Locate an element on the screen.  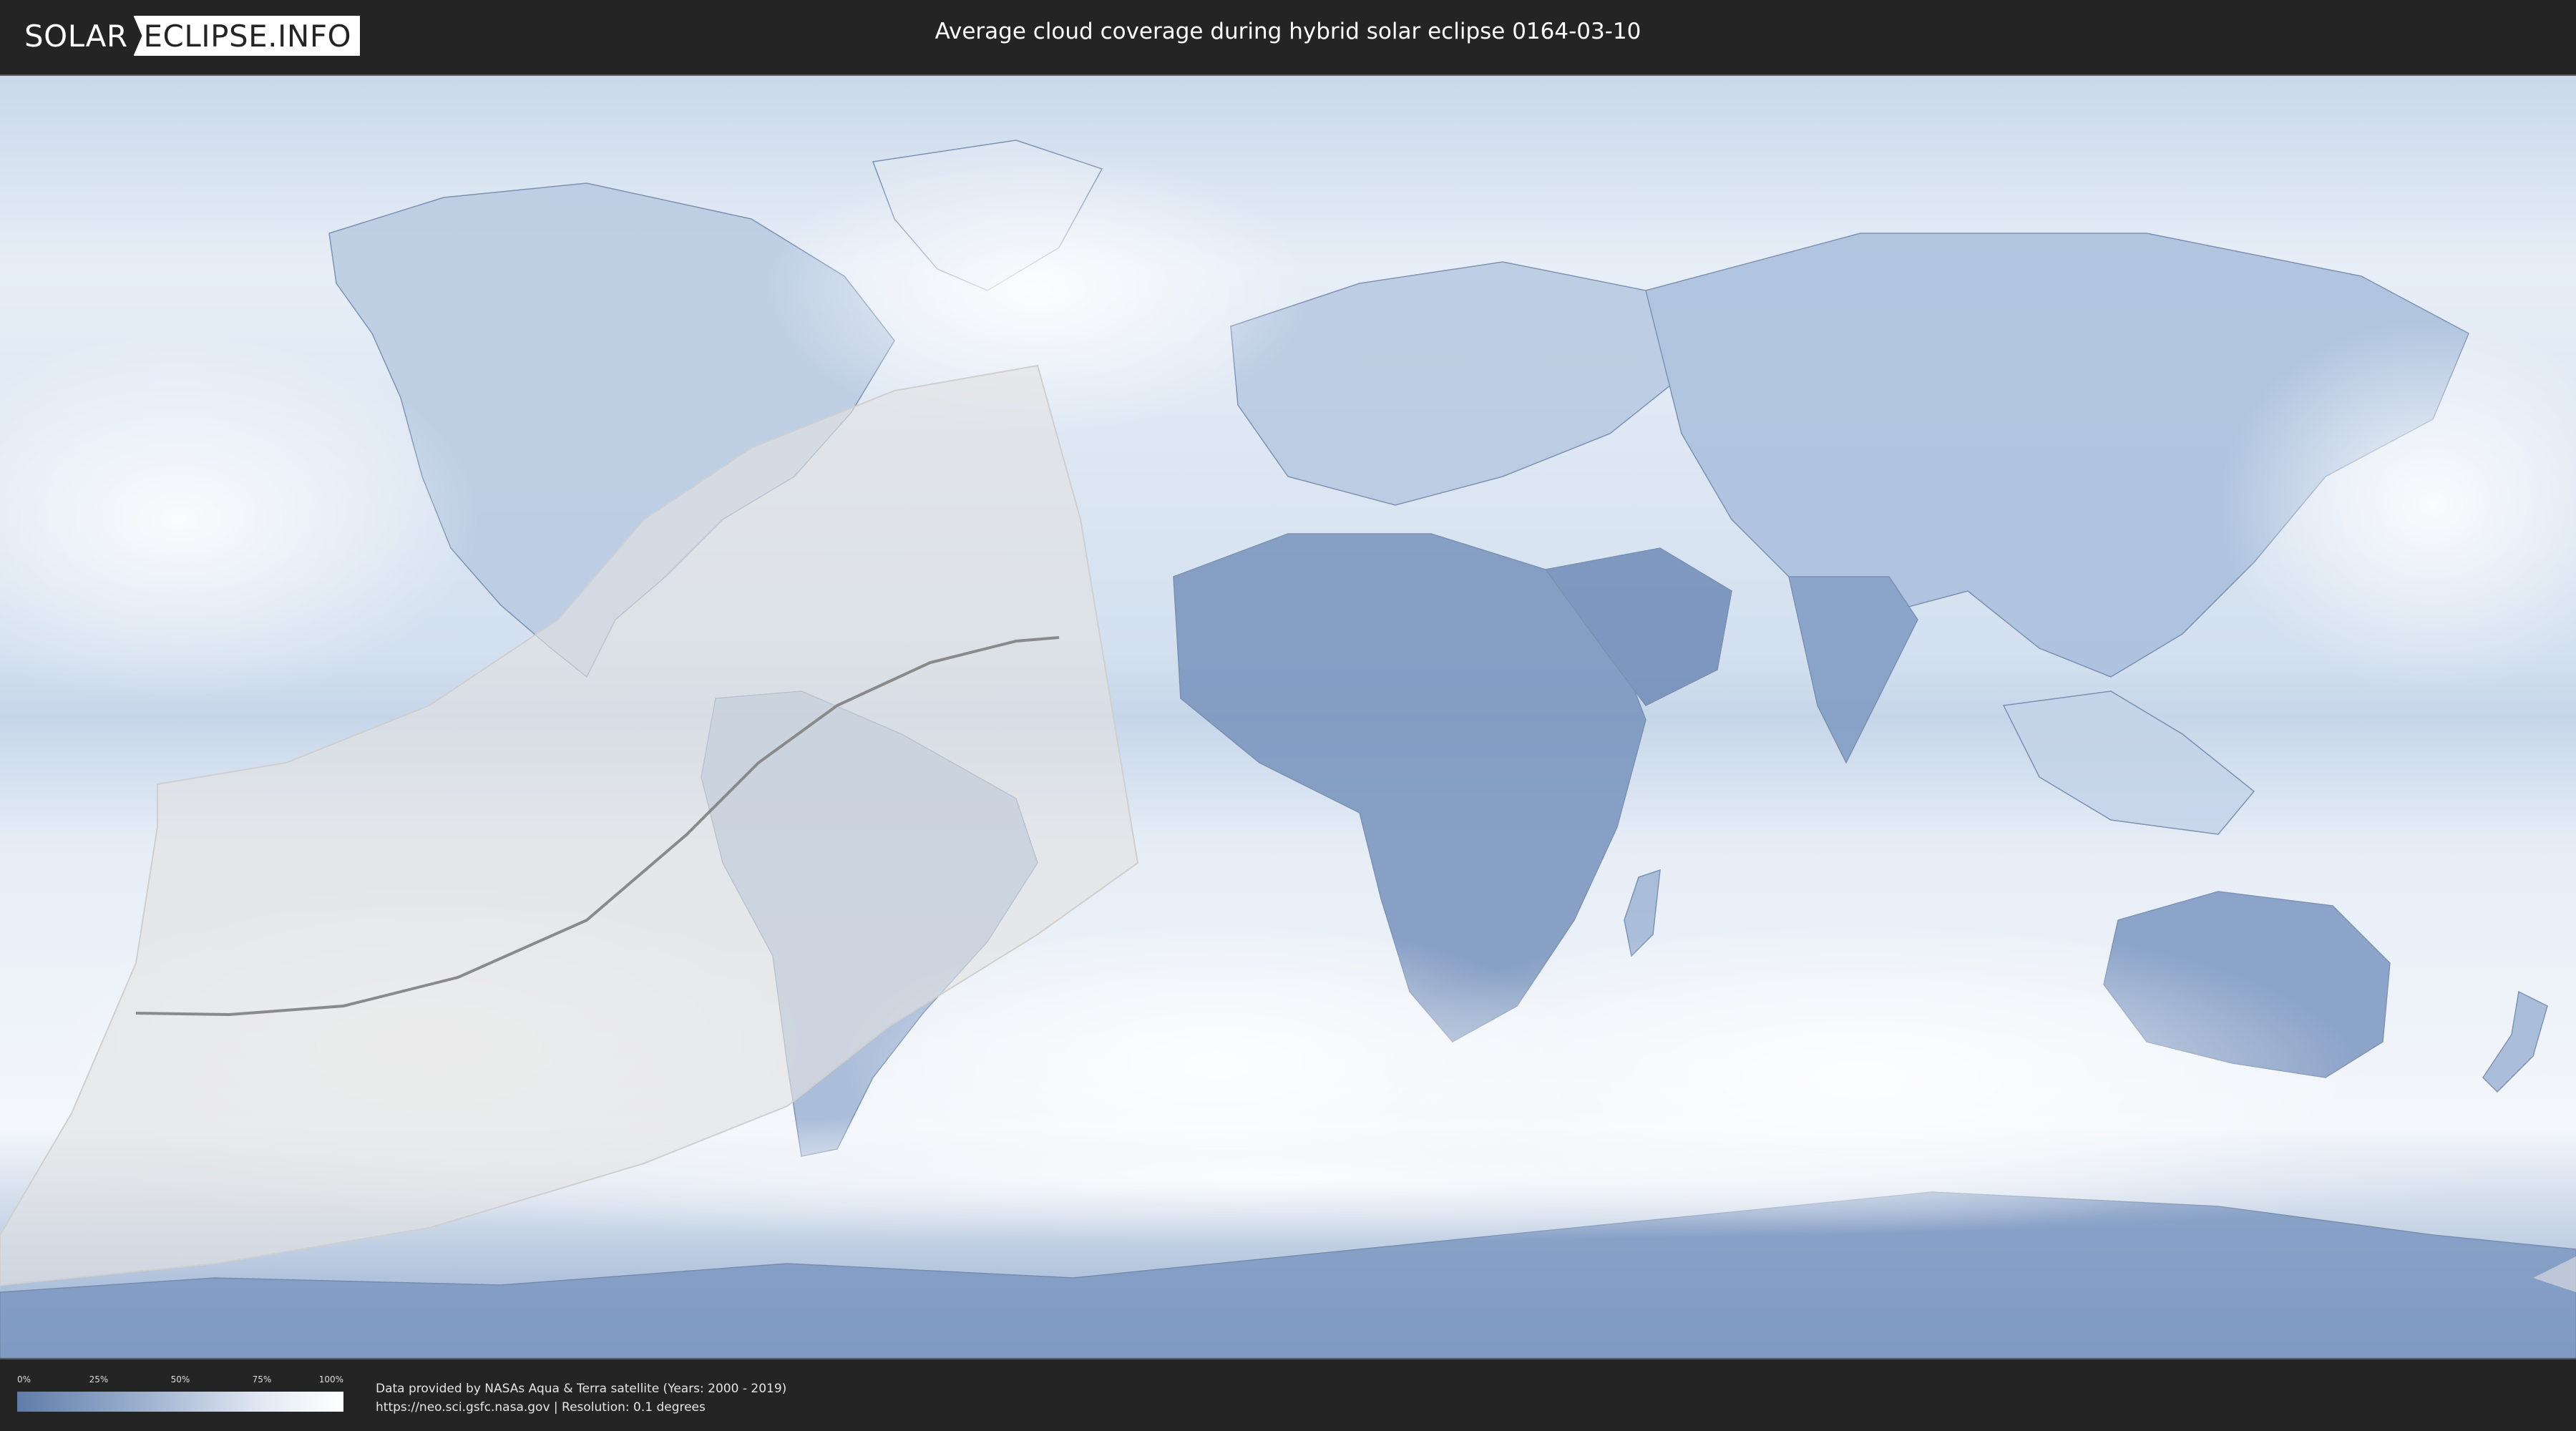
legend-tick-0: 0% is located at coordinates (24, 1379).